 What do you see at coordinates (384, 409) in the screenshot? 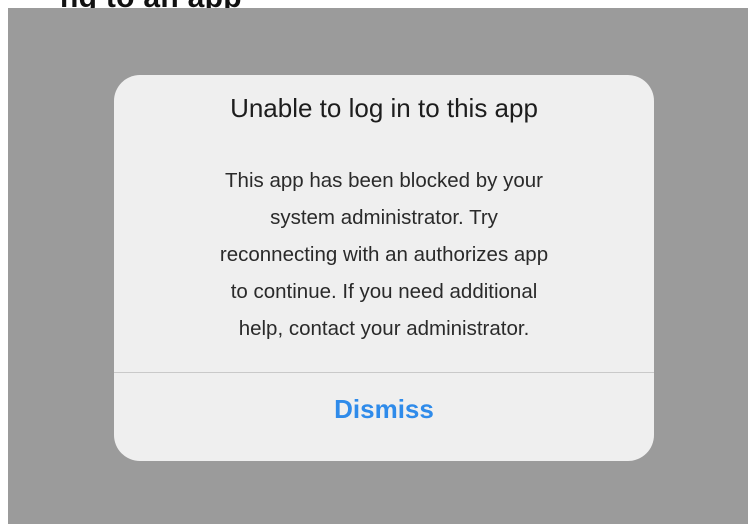
I see `dismiss-button: Dismiss` at bounding box center [384, 409].